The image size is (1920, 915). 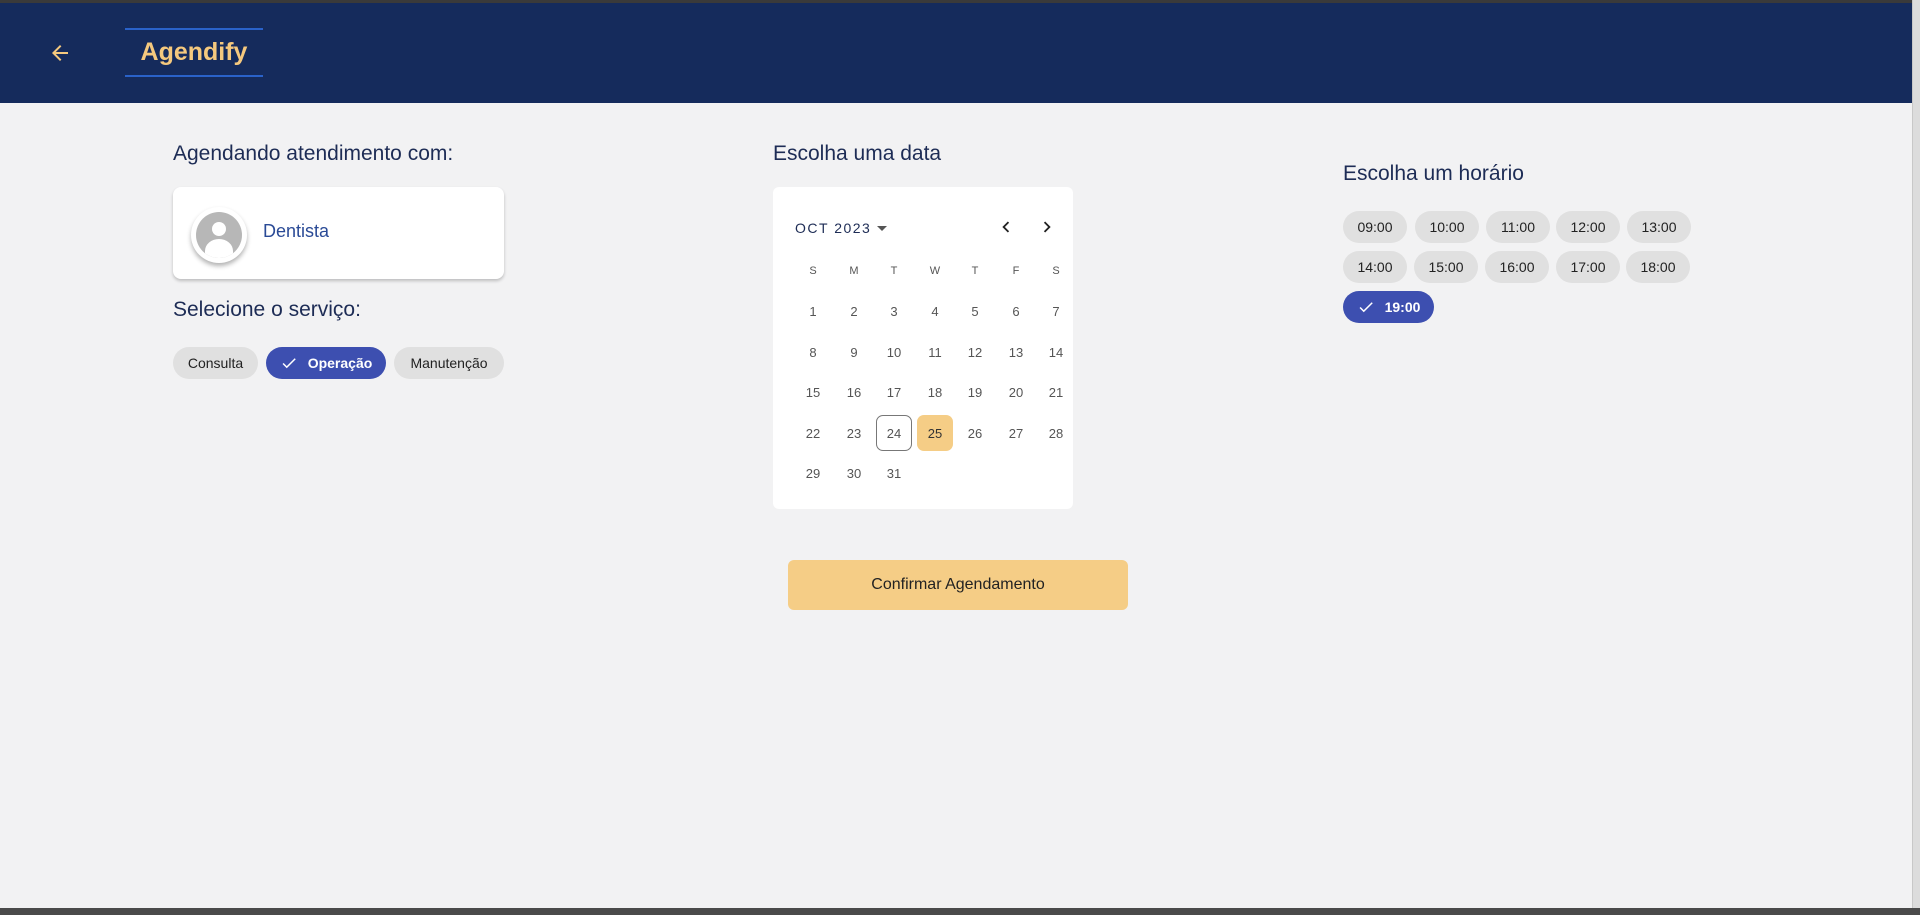 I want to click on chevron-left-icon, so click(x=1006, y=229).